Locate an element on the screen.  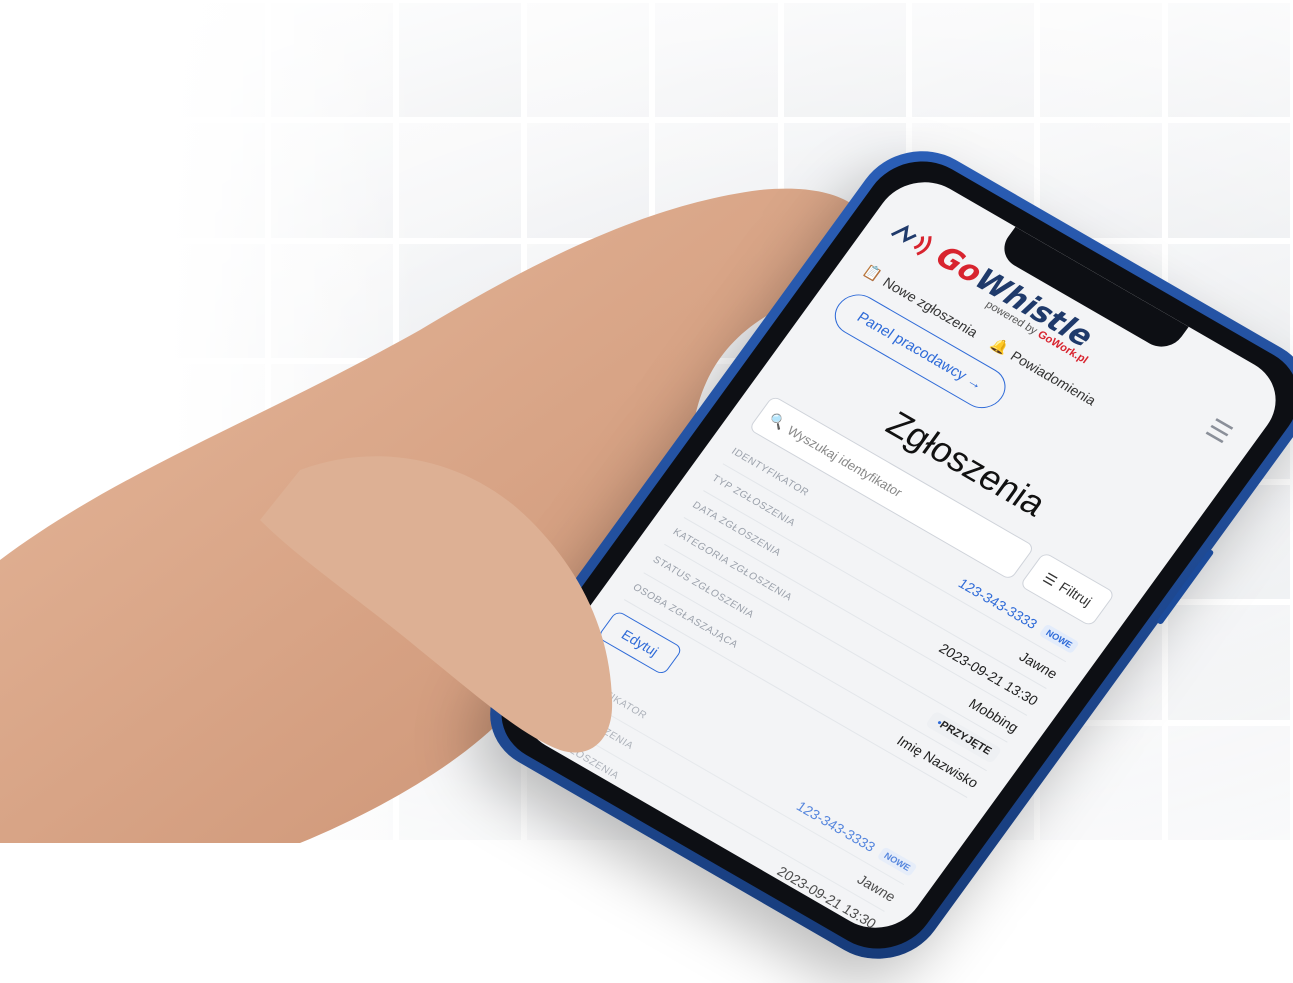
whistle-wave-icon is located at coordinates (911, 240).